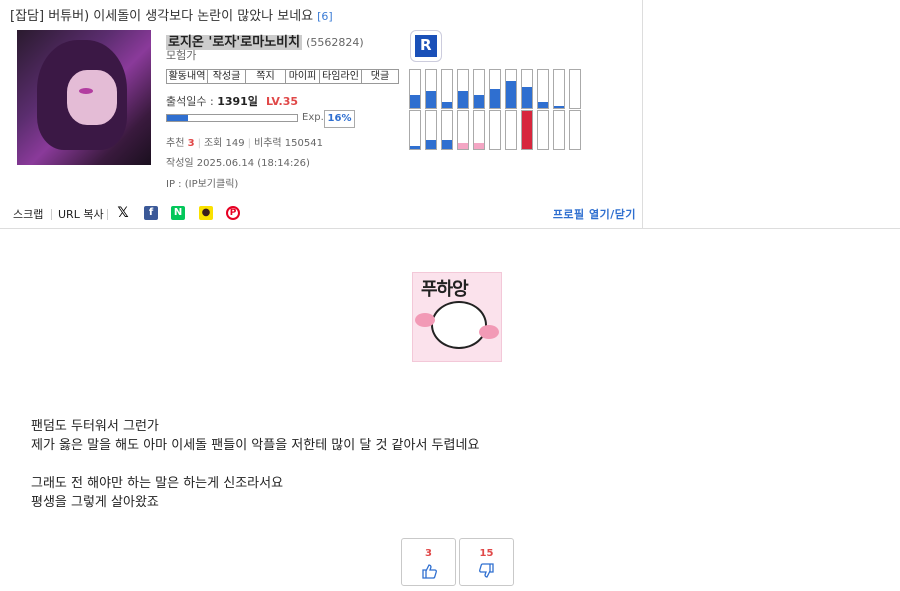  I want to click on menu-posts: 작성글, so click(226, 76).